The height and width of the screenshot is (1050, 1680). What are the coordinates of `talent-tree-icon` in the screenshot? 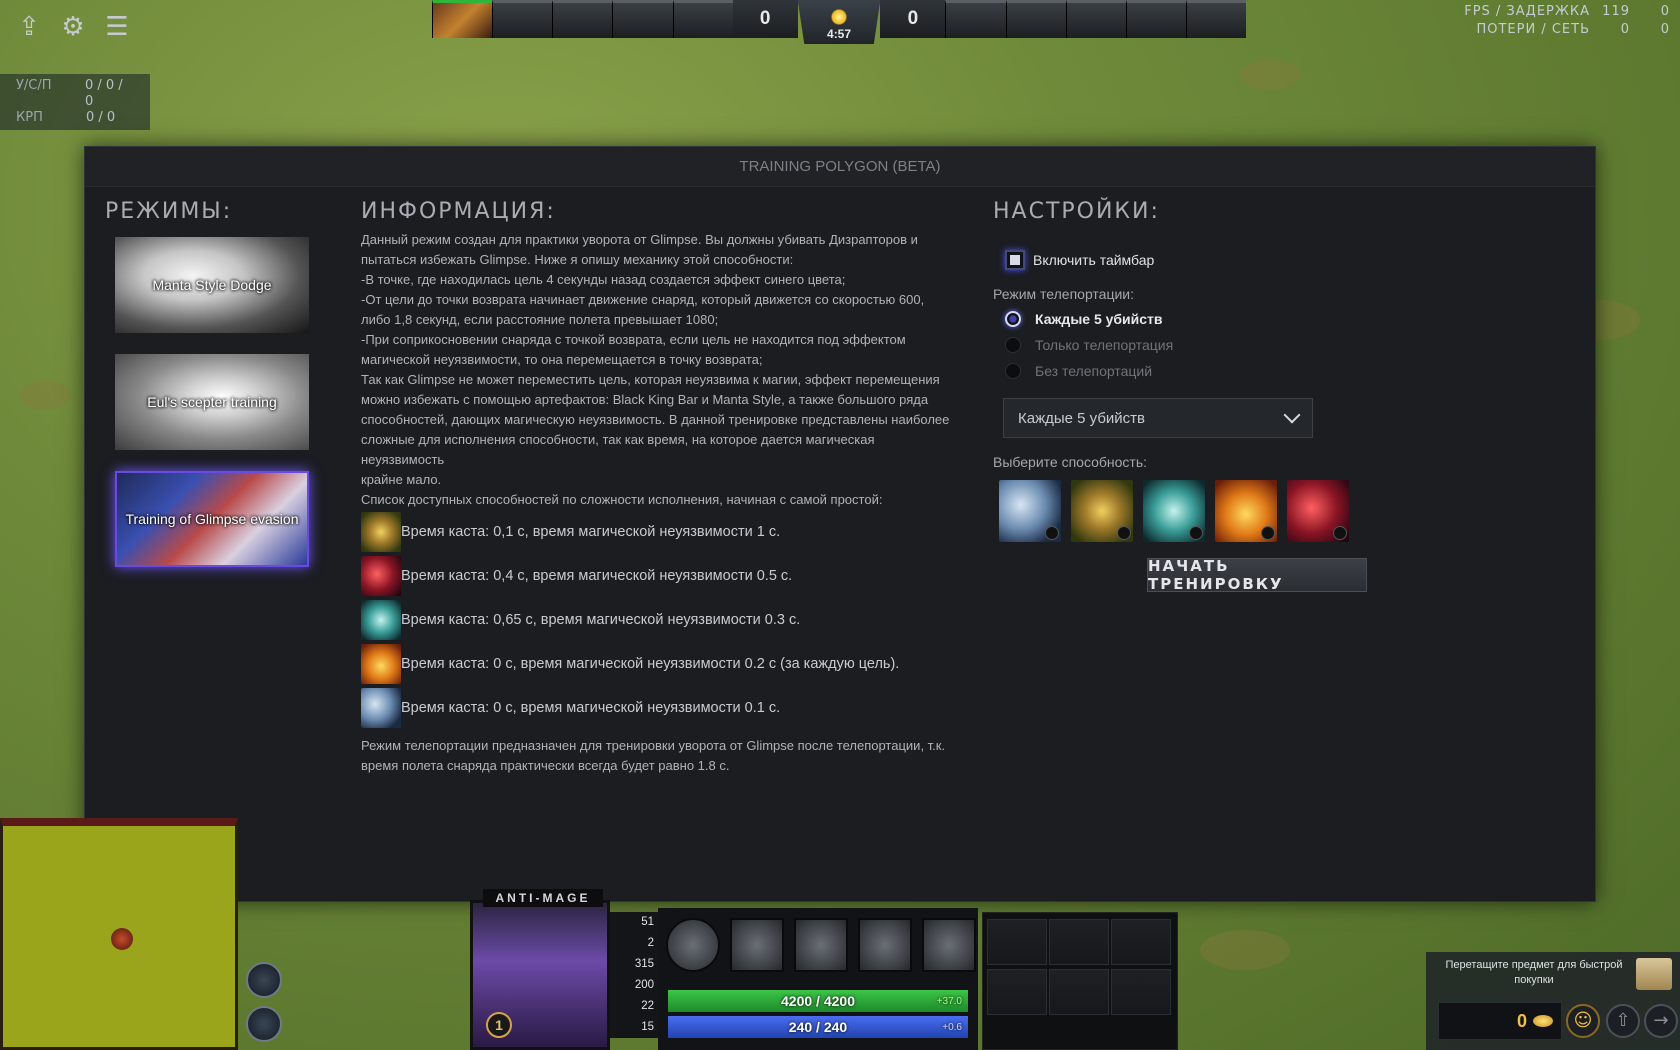 It's located at (693, 945).